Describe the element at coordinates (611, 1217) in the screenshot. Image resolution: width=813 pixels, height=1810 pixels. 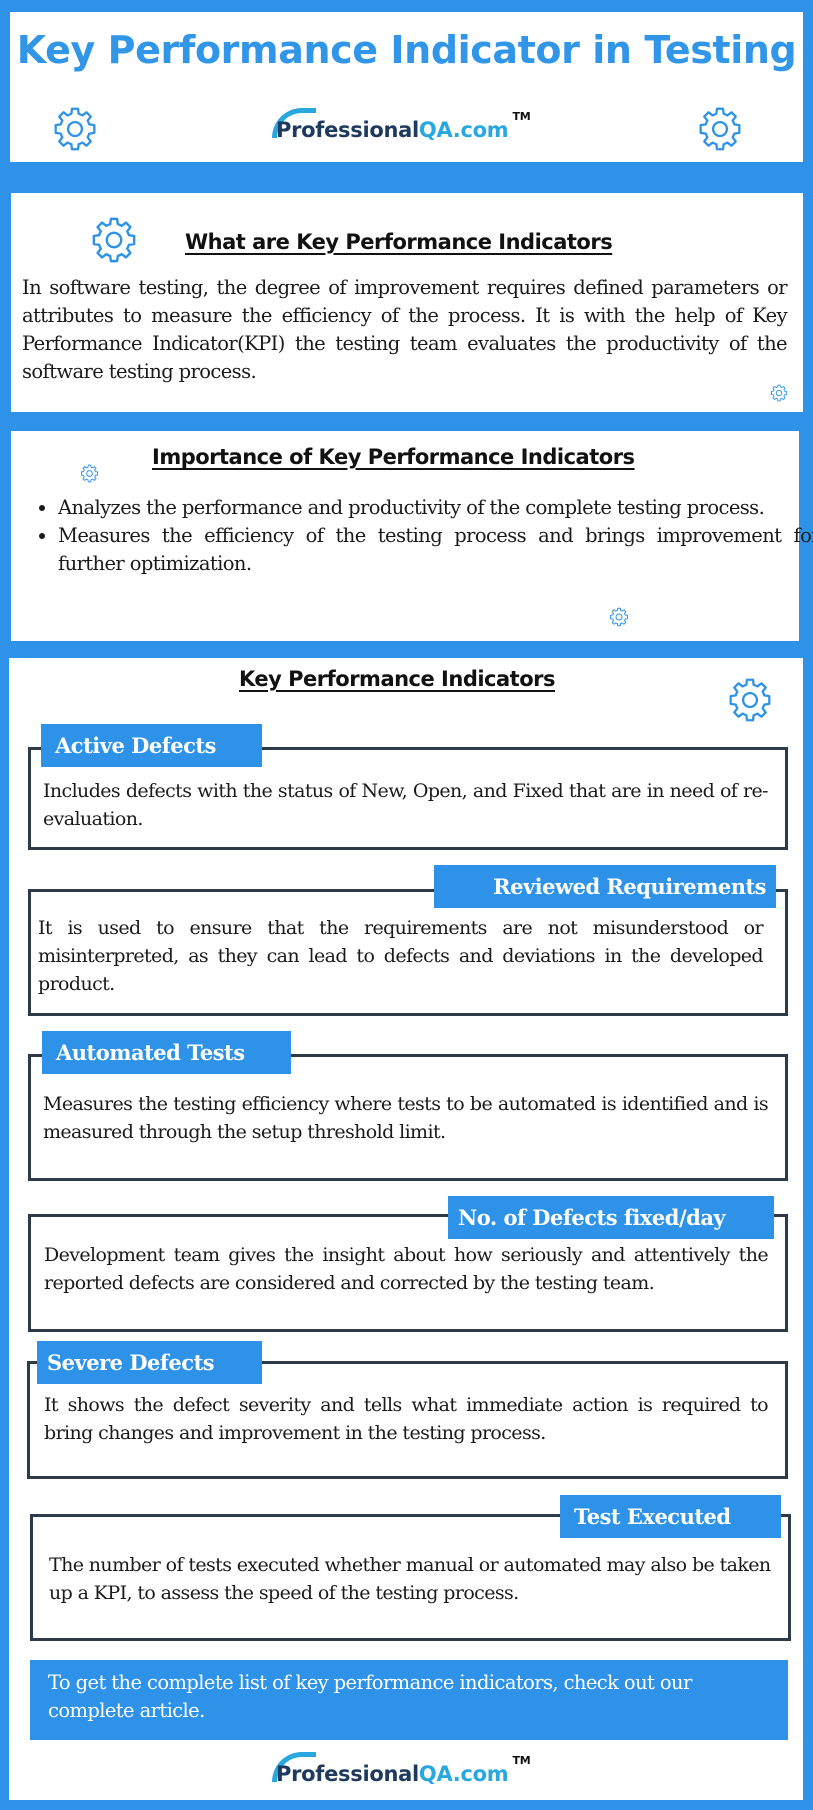
I see `kpi-label: No. of Defects fixed/day` at that location.